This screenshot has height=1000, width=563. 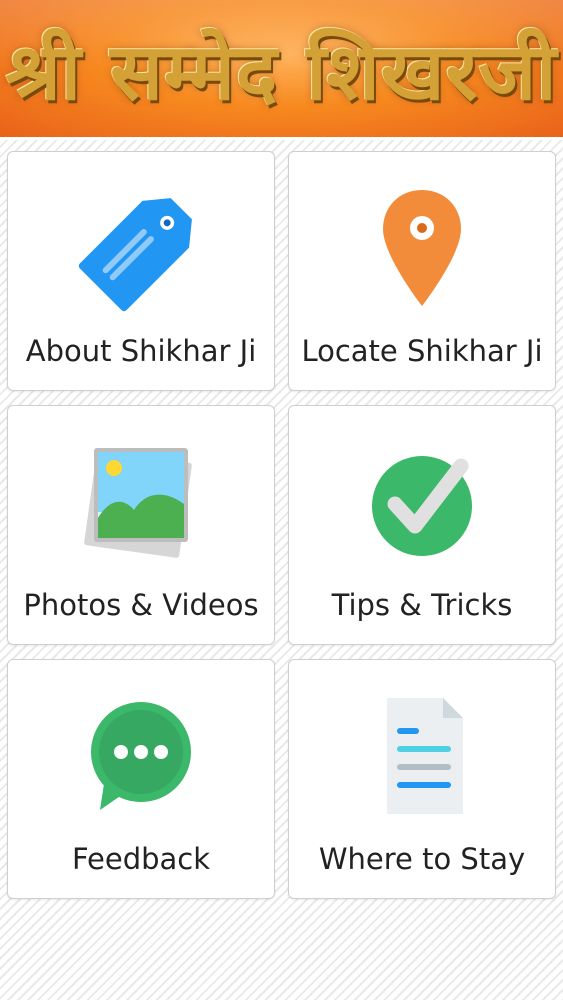 I want to click on app-title: श्री सम्मेद शिखरजी, so click(x=281, y=72).